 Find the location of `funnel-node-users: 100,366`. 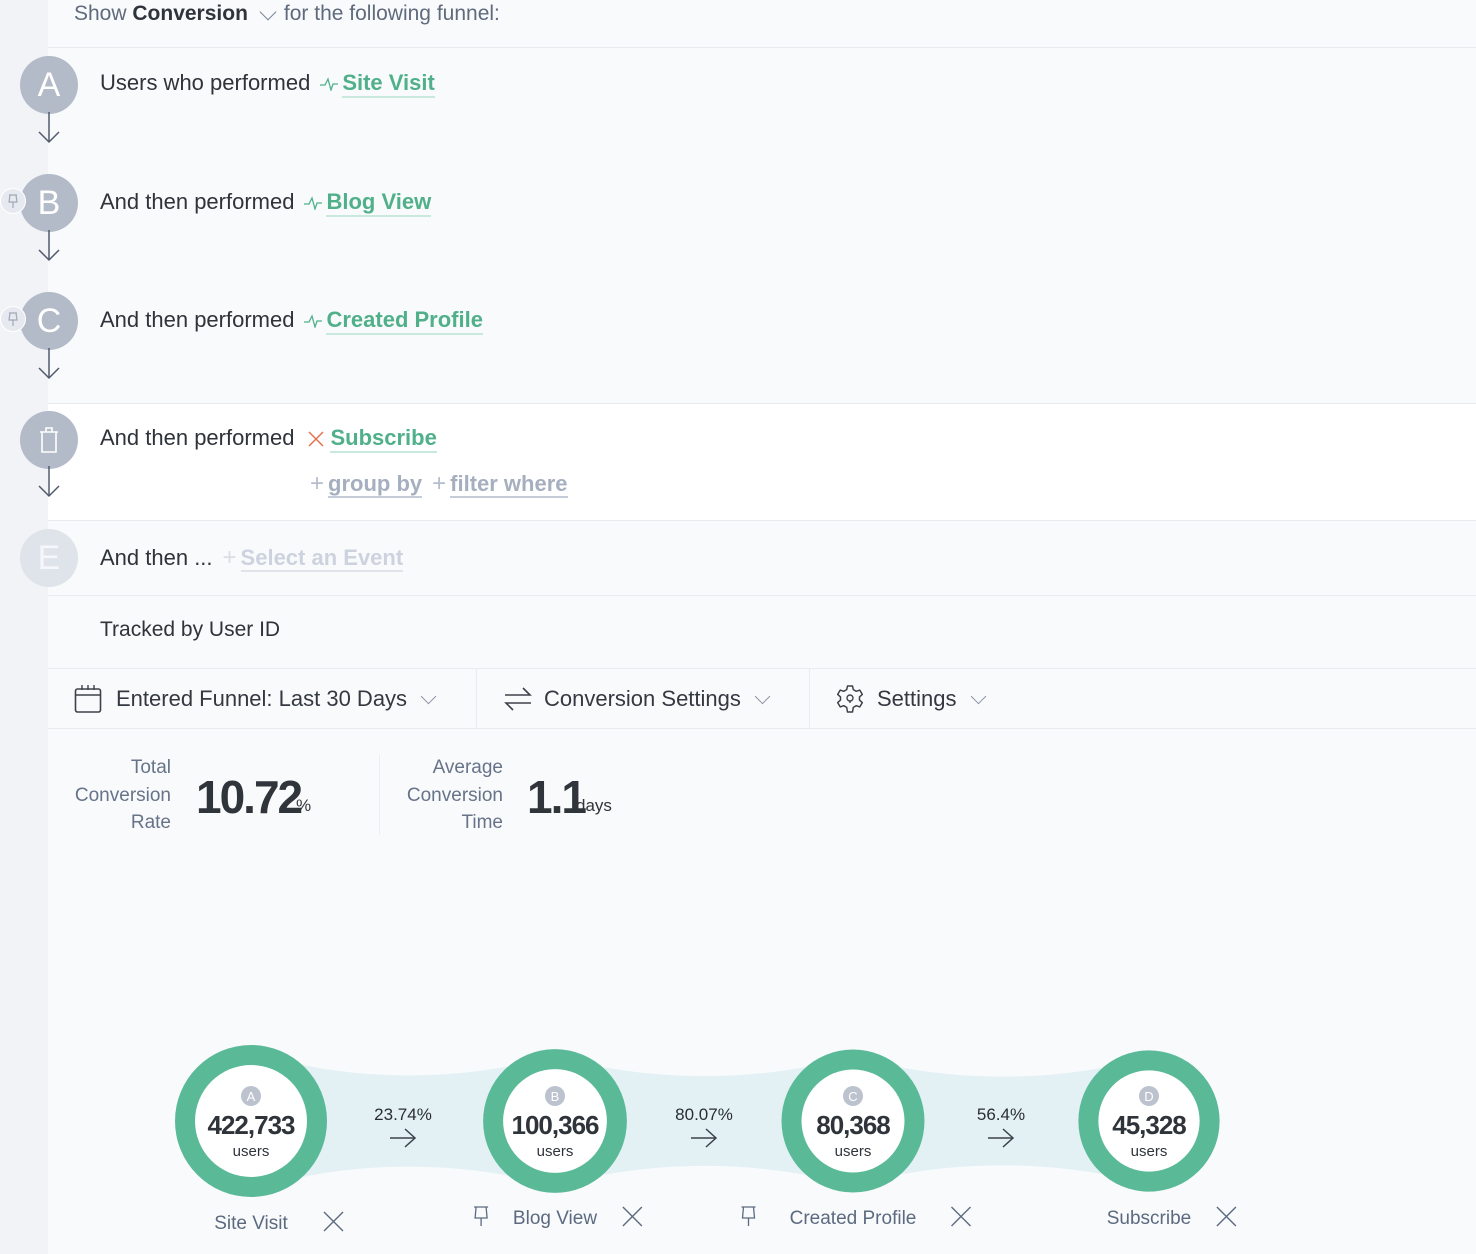

funnel-node-users: 100,366 is located at coordinates (556, 1125).